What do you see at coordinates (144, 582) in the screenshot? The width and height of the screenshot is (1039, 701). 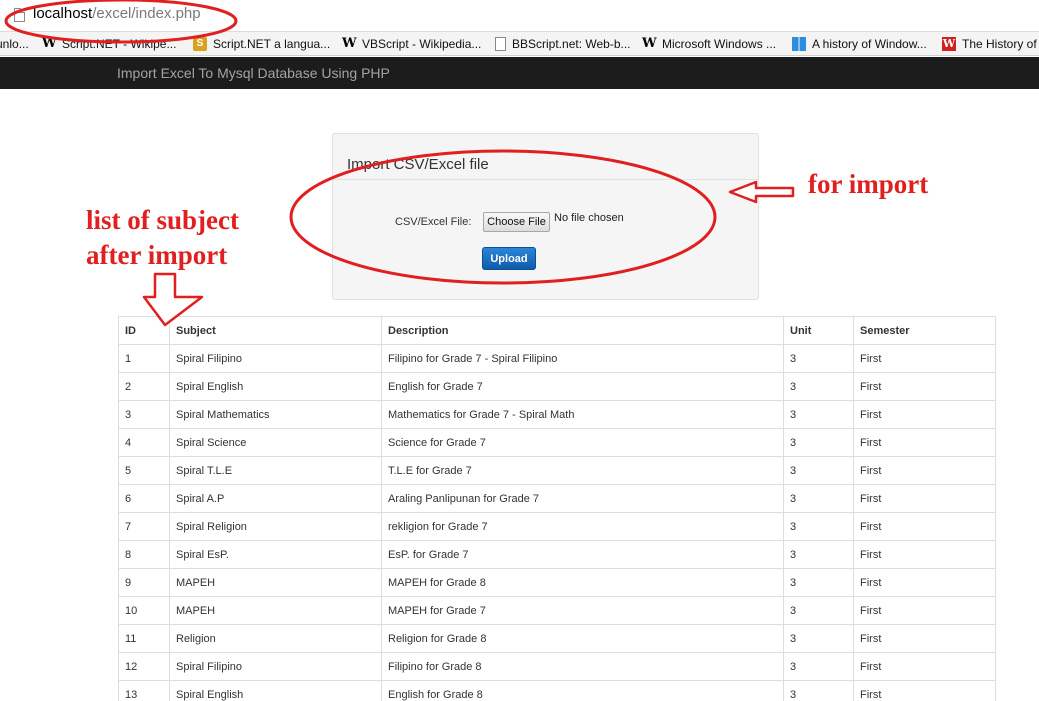 I see `cell-id: 9` at bounding box center [144, 582].